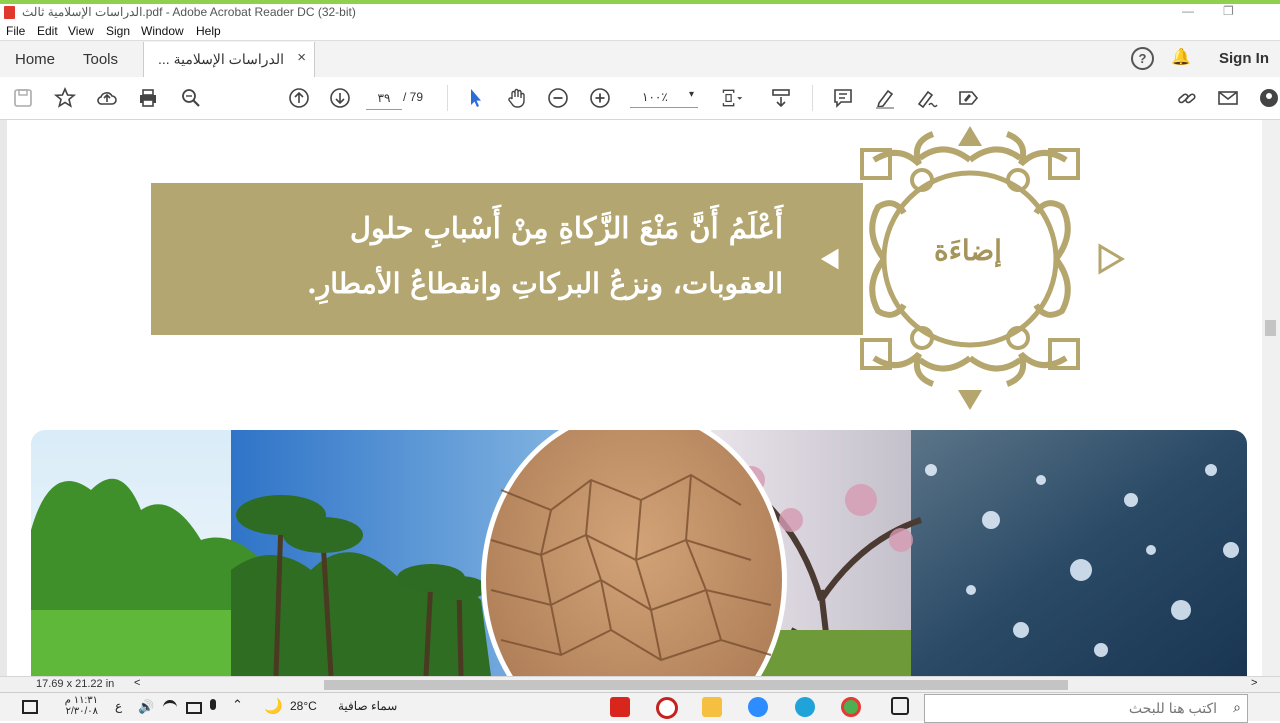  I want to click on menu-view: View, so click(81, 31).